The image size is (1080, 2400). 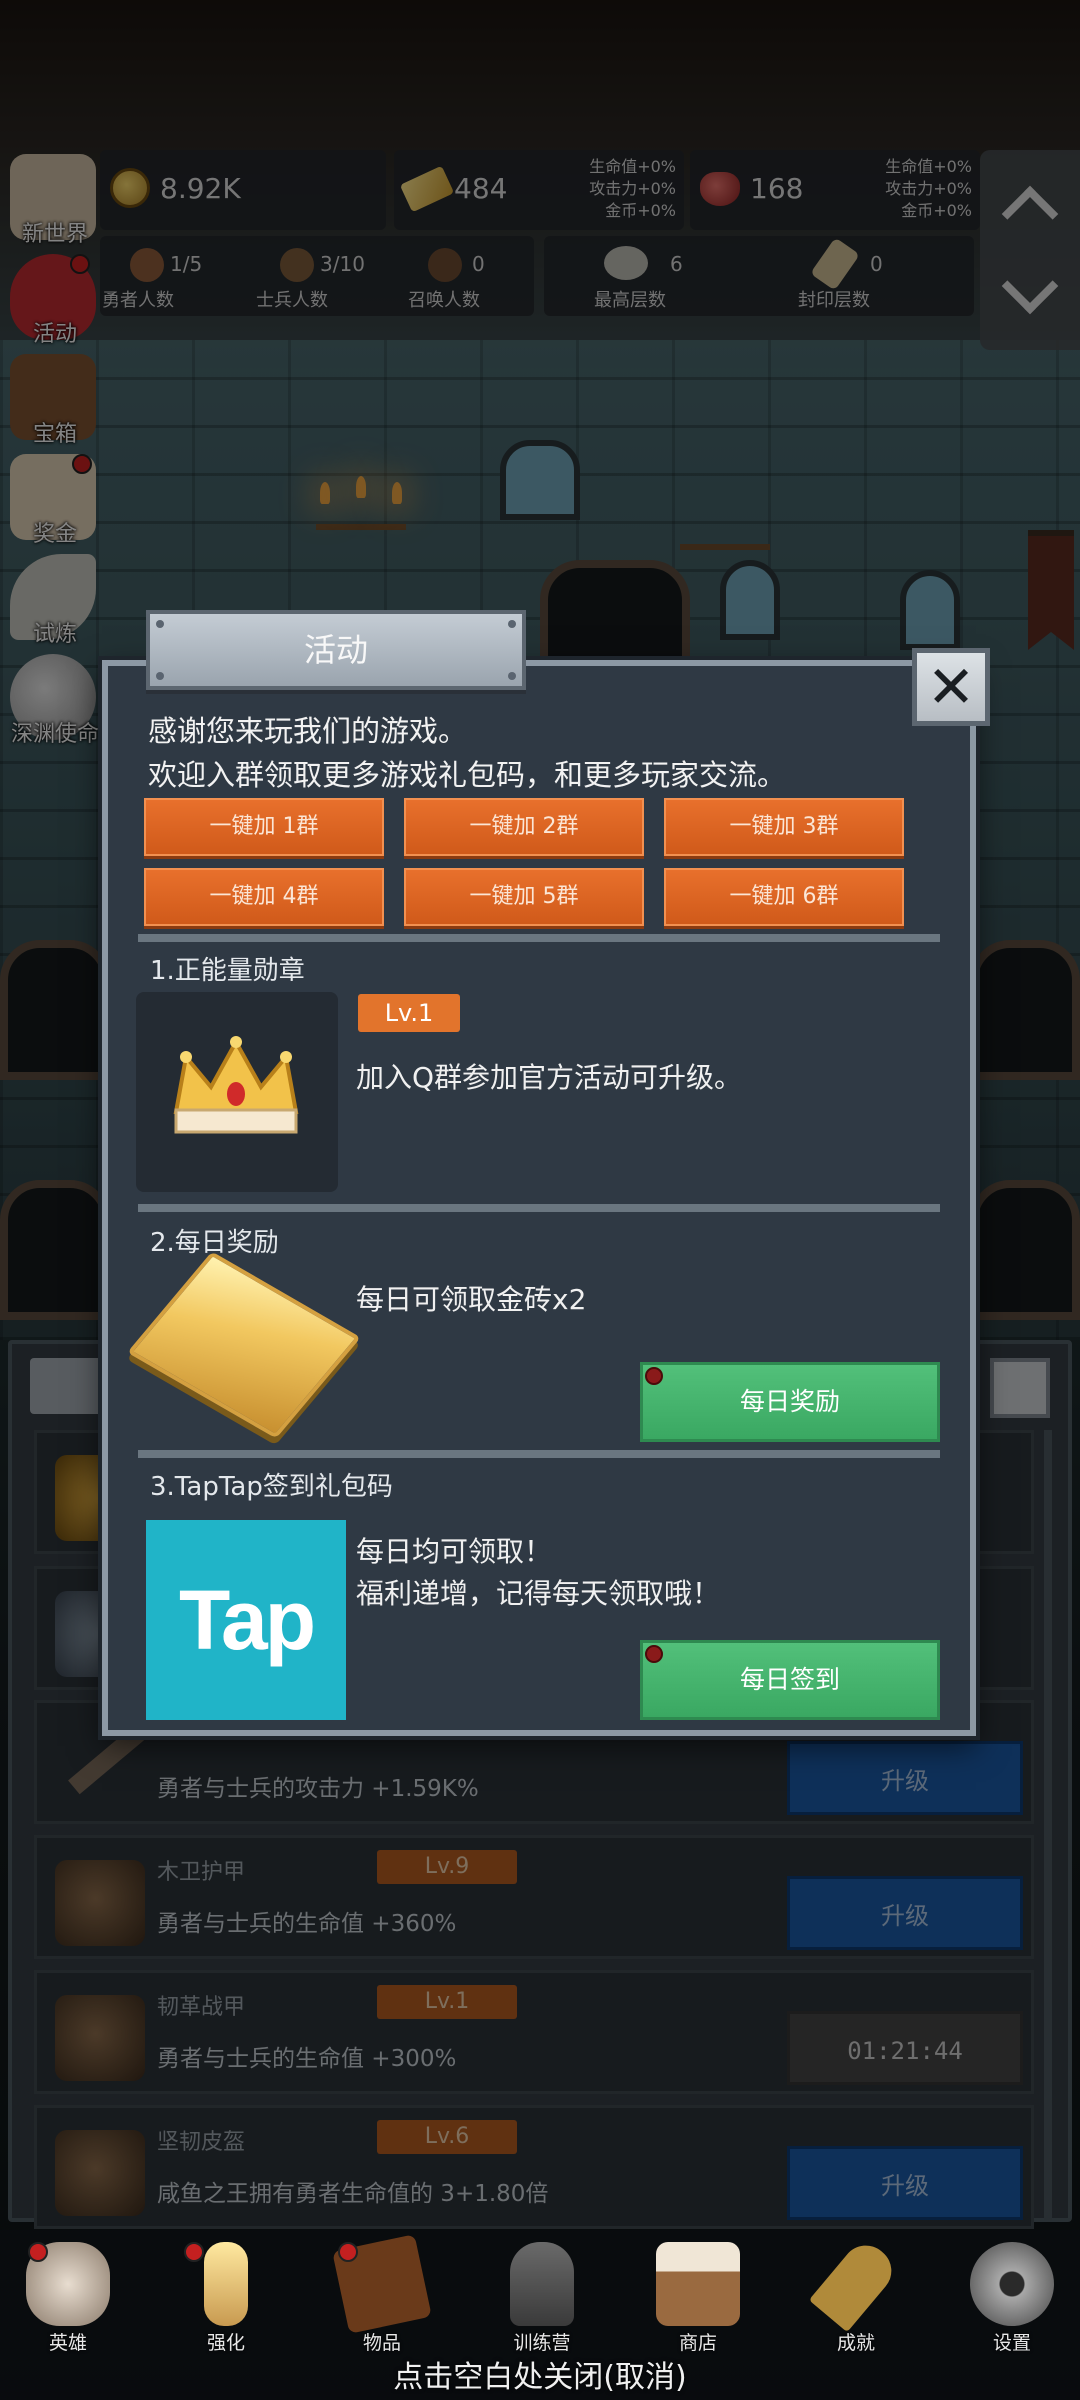 I want to click on taptap-logo: Tap, so click(x=246, y=1620).